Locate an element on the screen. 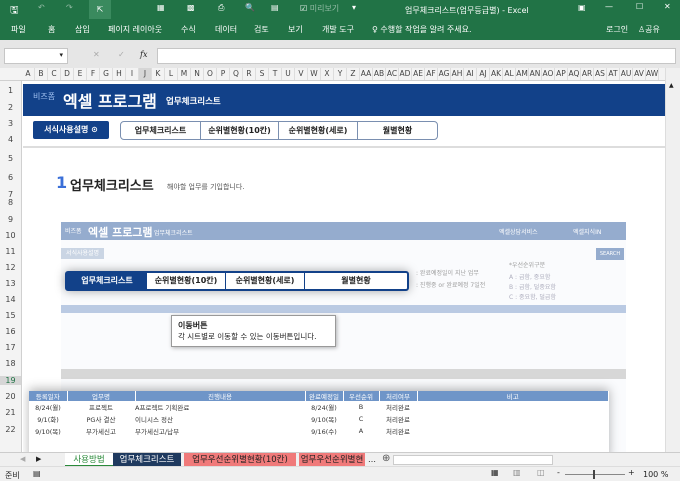  save-icon: 🖫 is located at coordinates (14, 11).